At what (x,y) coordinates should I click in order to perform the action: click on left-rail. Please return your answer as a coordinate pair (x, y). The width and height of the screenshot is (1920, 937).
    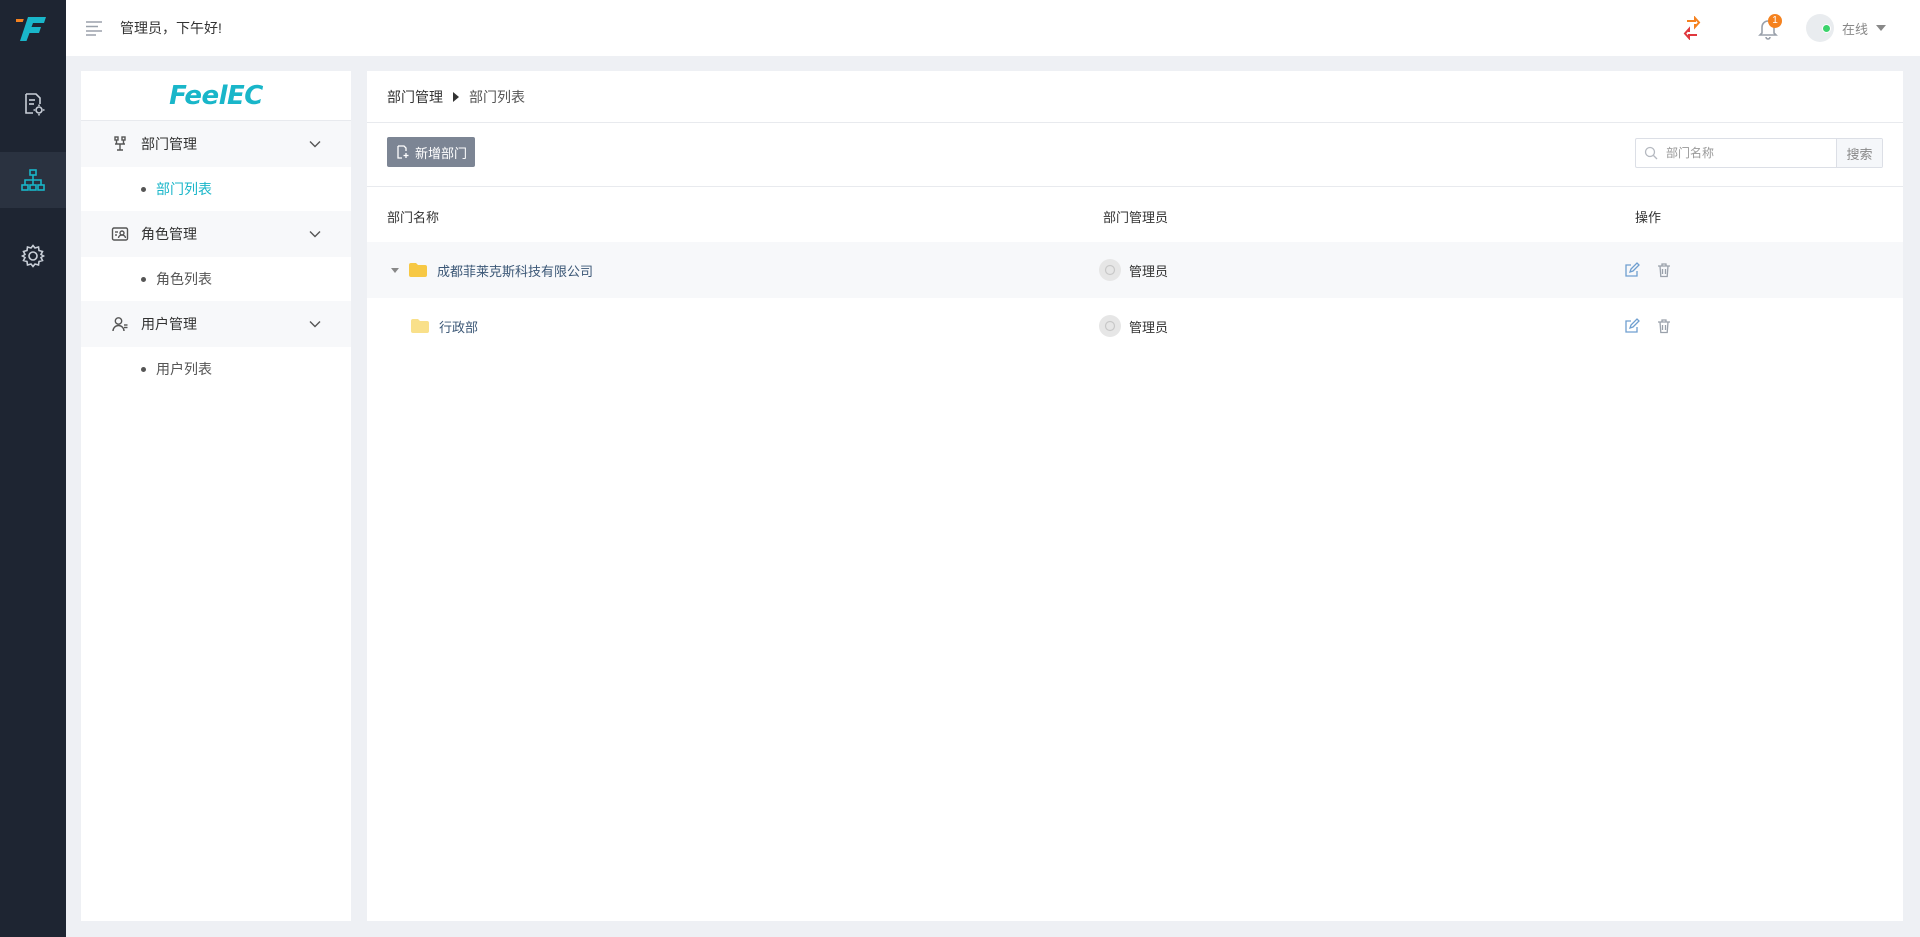
    Looking at the image, I should click on (33, 468).